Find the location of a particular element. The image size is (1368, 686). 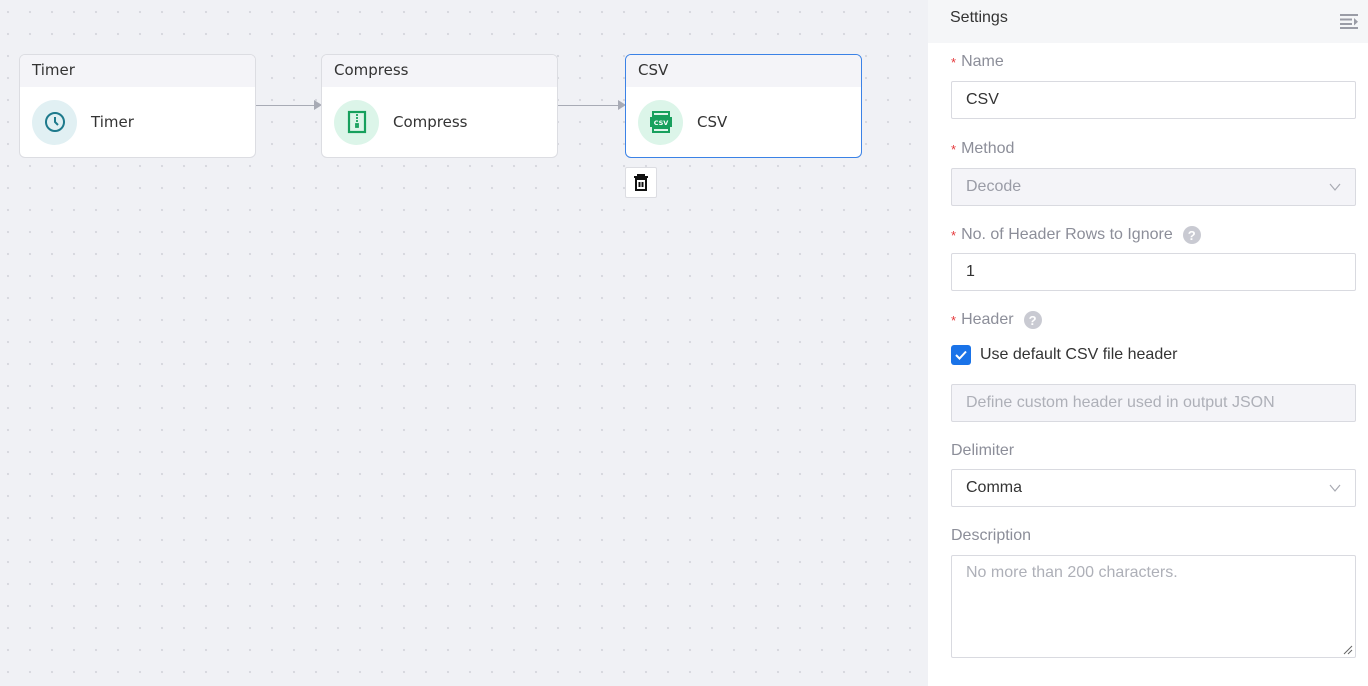

delimiter-select: Comma is located at coordinates (1153, 488).